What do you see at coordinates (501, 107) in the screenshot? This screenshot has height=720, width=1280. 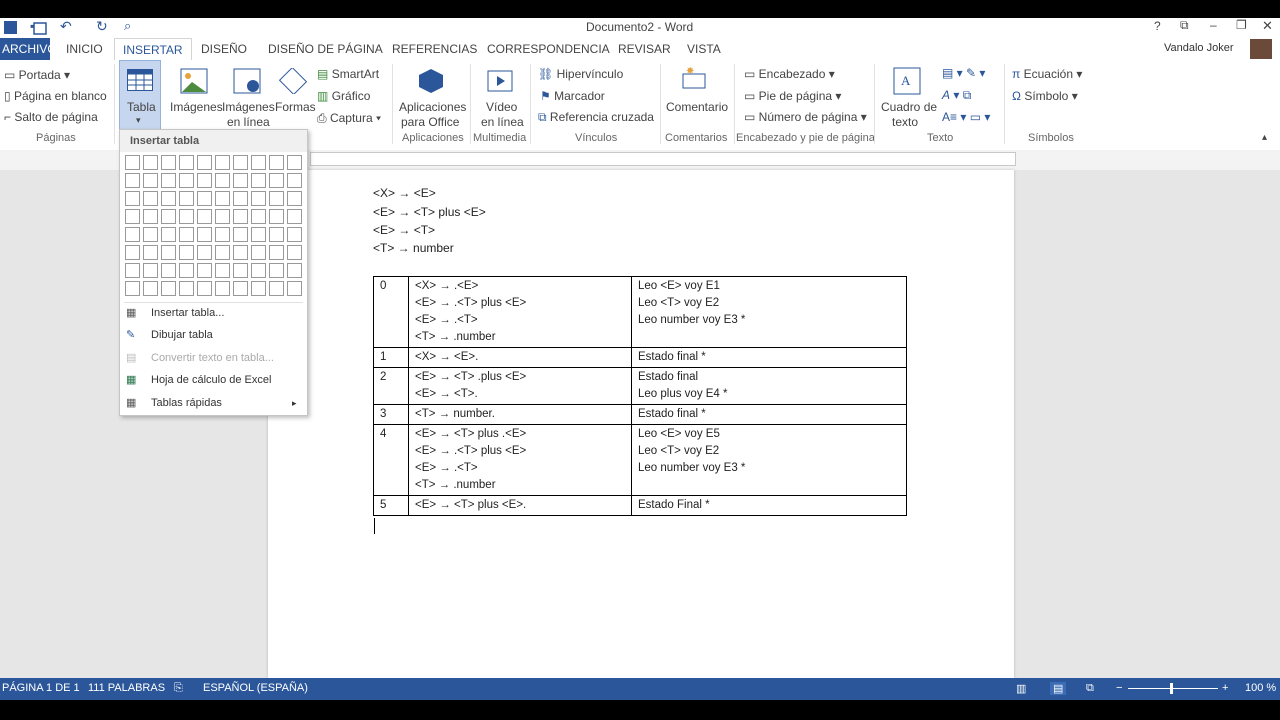 I see `video-button: Vídeo` at bounding box center [501, 107].